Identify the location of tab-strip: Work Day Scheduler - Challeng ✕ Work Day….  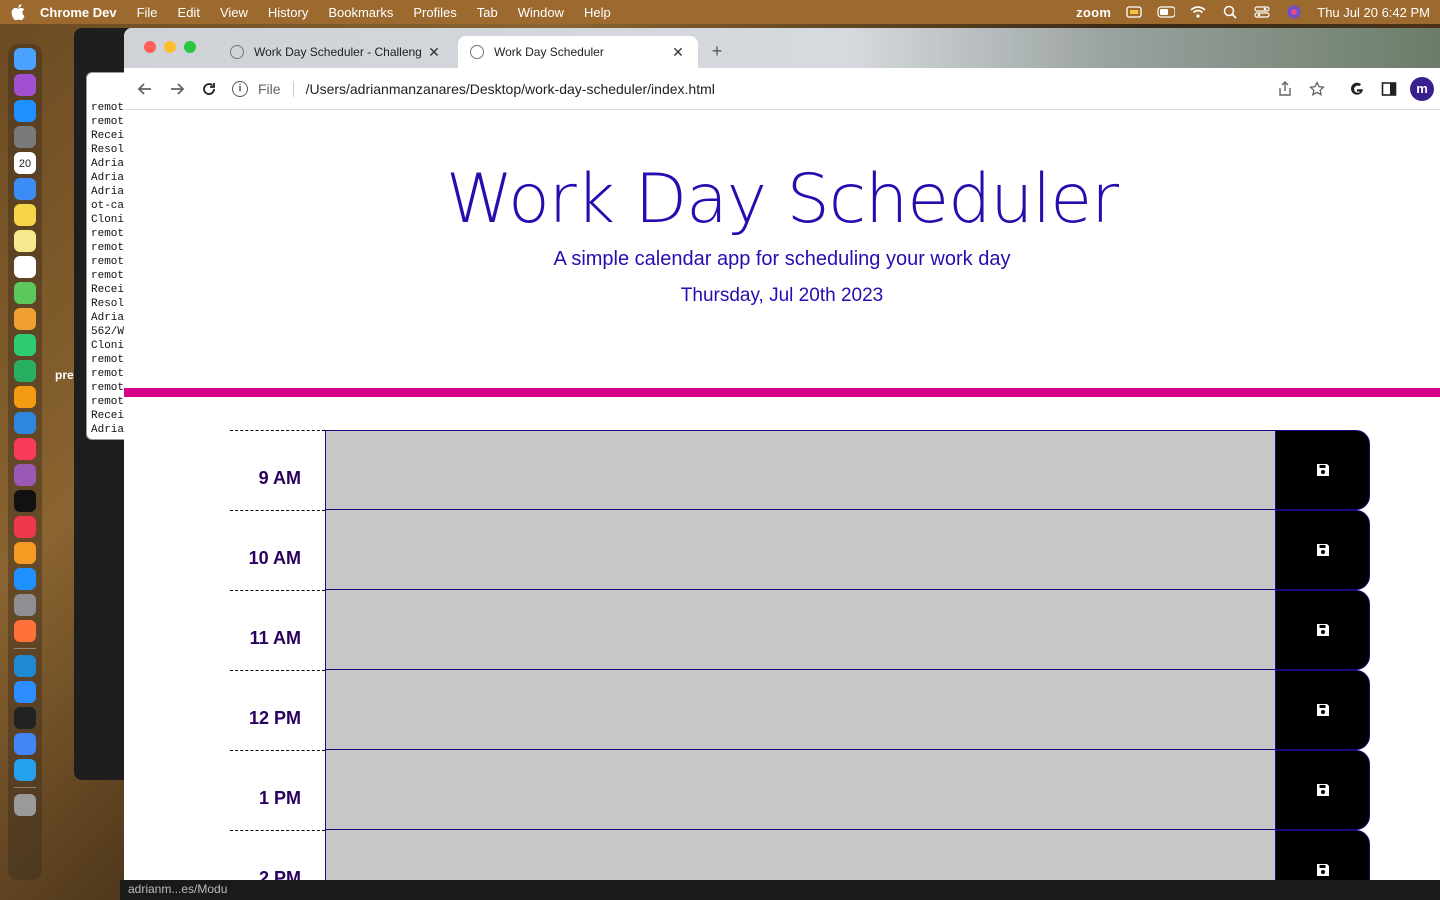
(782, 48).